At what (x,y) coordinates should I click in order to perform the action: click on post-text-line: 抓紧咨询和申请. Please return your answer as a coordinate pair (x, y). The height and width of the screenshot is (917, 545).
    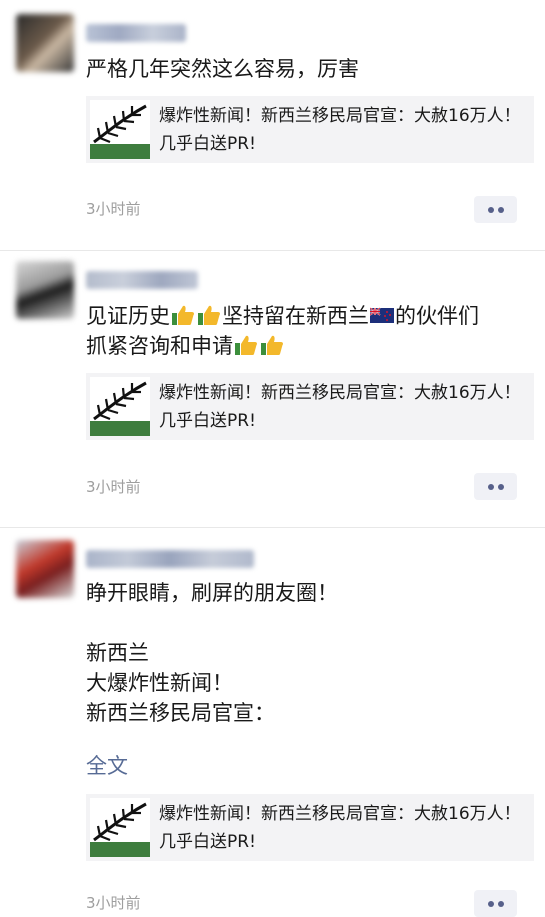
    Looking at the image, I should click on (306, 346).